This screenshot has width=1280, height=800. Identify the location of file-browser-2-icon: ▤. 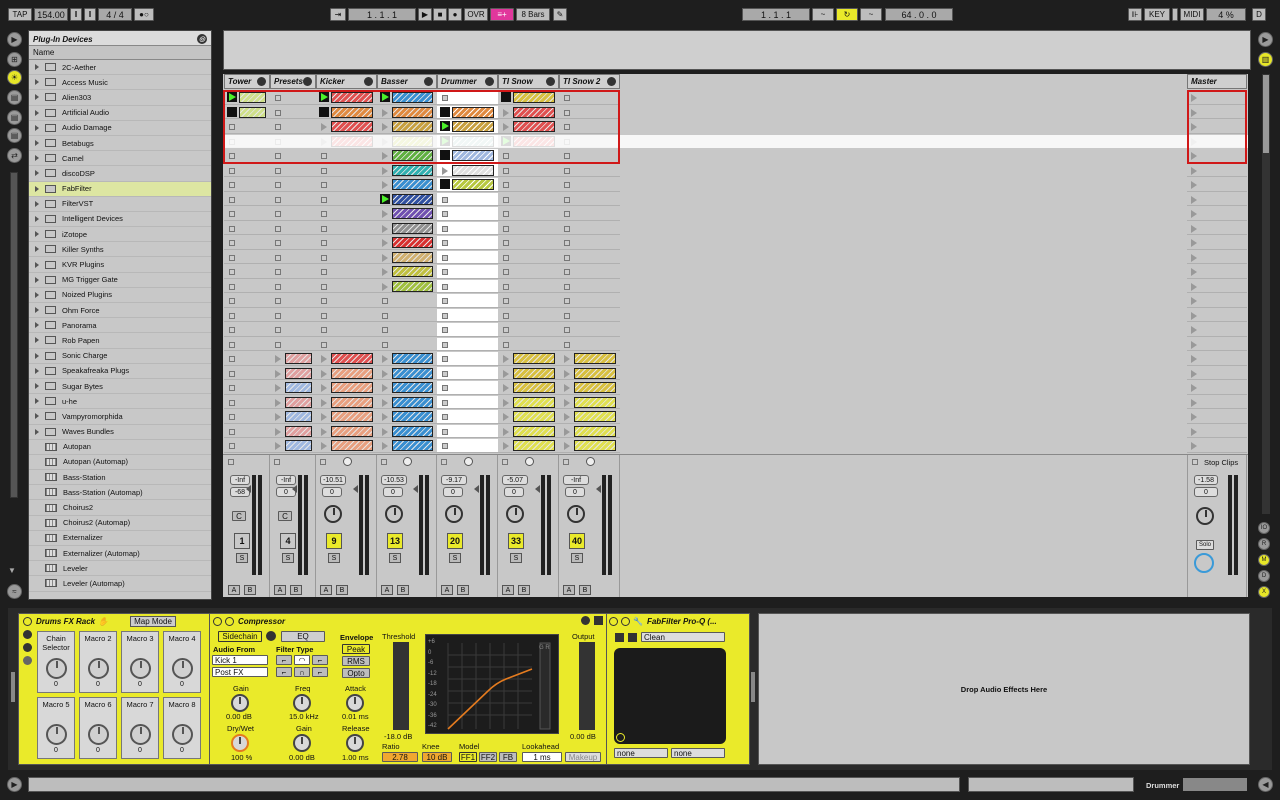
(14, 117).